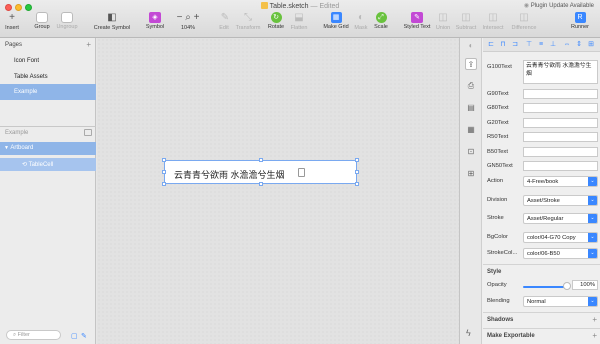 This screenshot has height=344, width=600. What do you see at coordinates (560, 301) in the screenshot?
I see `blending-select: Normal ⌄` at bounding box center [560, 301].